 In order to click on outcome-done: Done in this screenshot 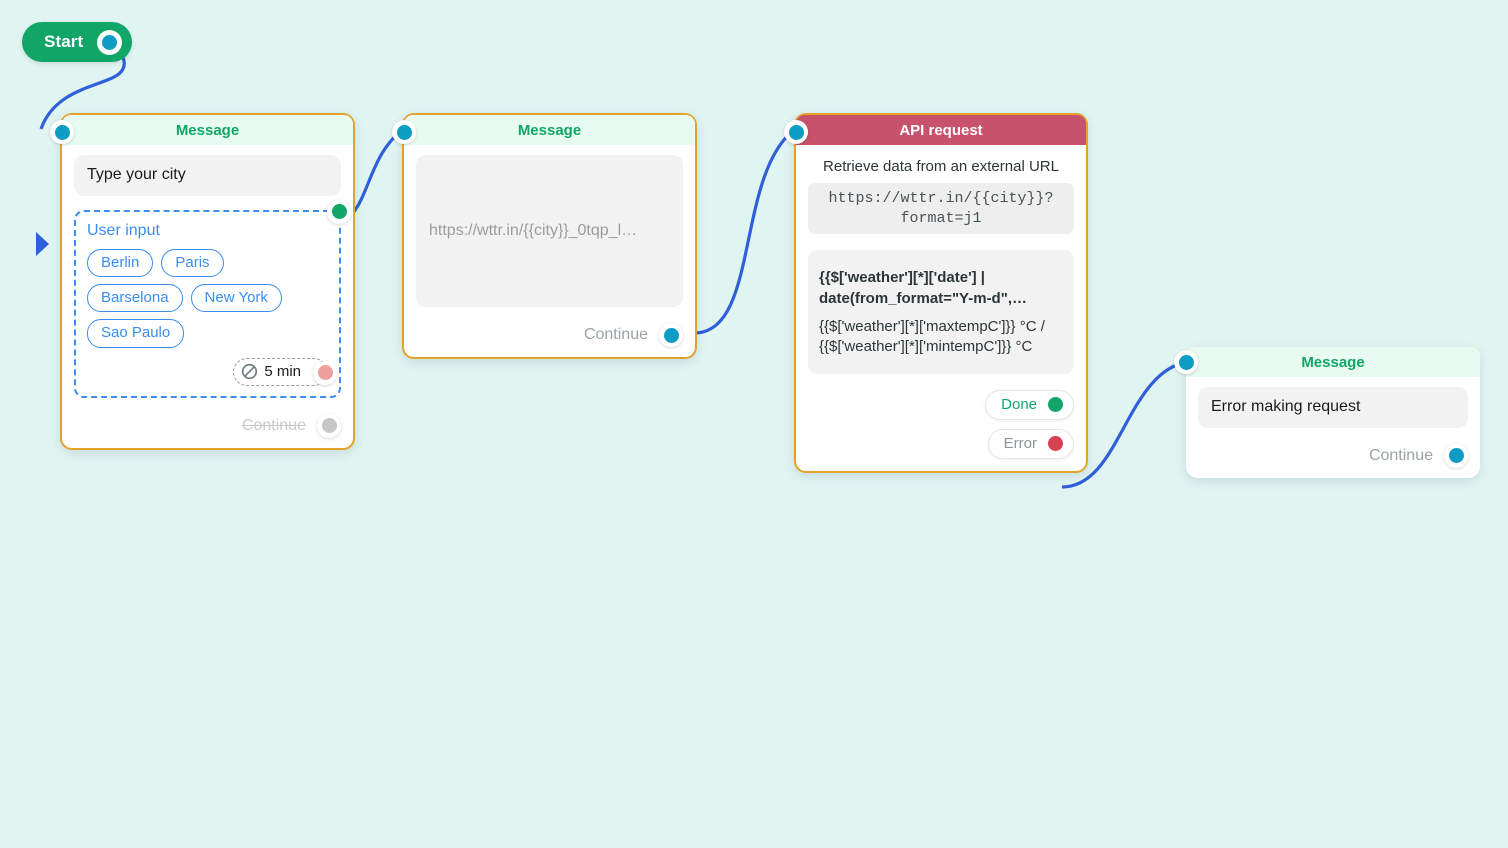, I will do `click(1029, 404)`.